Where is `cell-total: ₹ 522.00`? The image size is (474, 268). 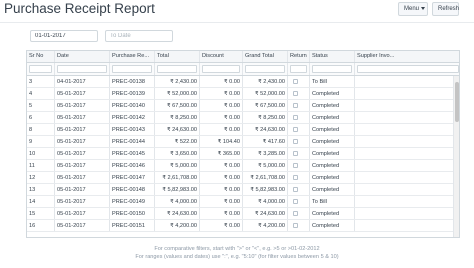 cell-total: ₹ 522.00 is located at coordinates (177, 141).